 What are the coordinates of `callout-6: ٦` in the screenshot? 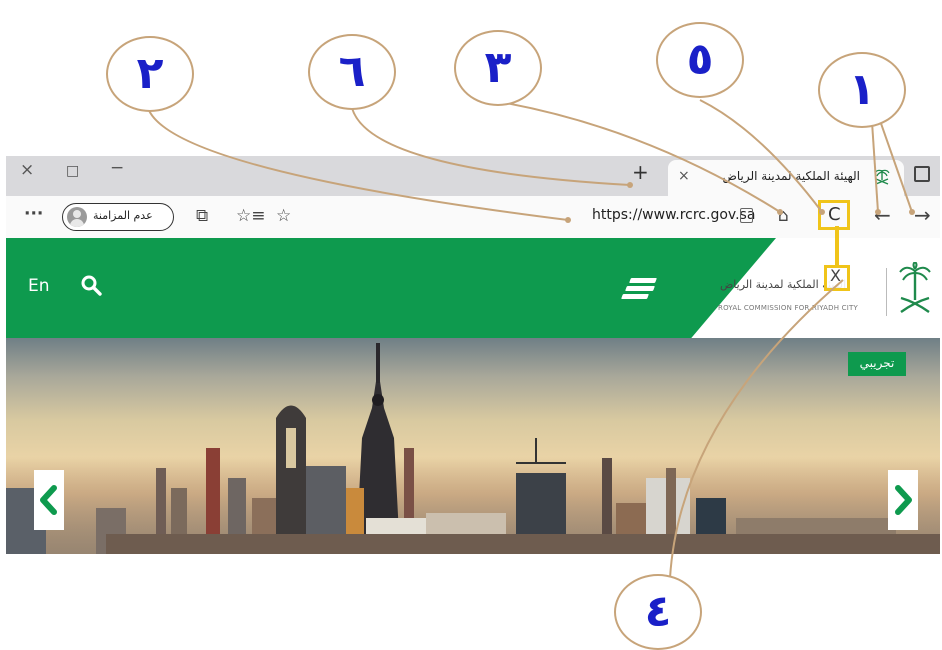 It's located at (352, 72).